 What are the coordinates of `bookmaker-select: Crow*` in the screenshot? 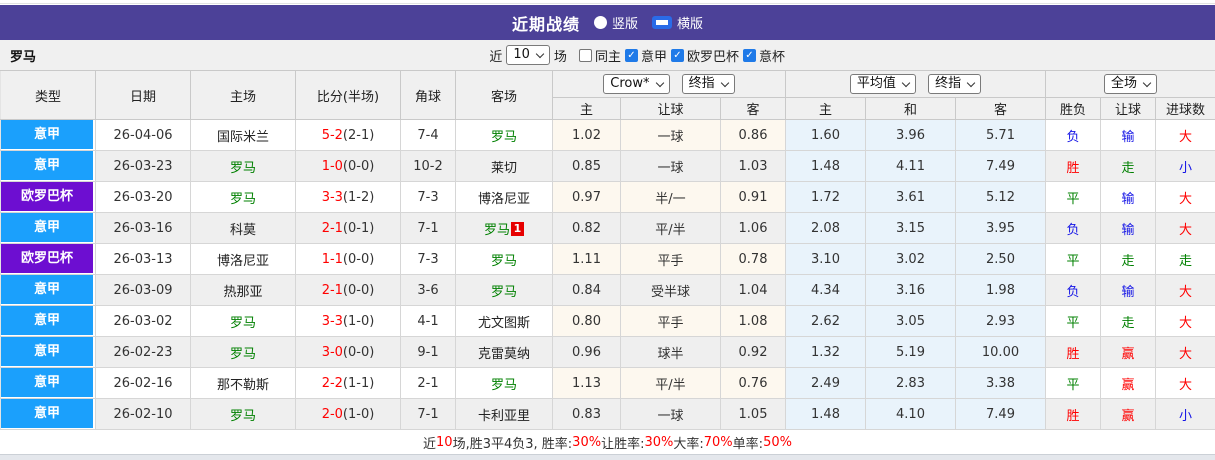 It's located at (636, 84).